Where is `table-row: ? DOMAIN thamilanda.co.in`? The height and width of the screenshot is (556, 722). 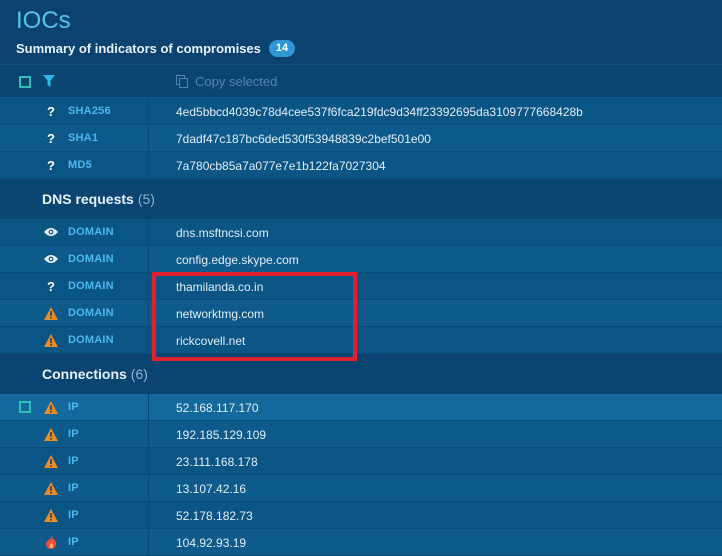
table-row: ? DOMAIN thamilanda.co.in is located at coordinates (361, 286).